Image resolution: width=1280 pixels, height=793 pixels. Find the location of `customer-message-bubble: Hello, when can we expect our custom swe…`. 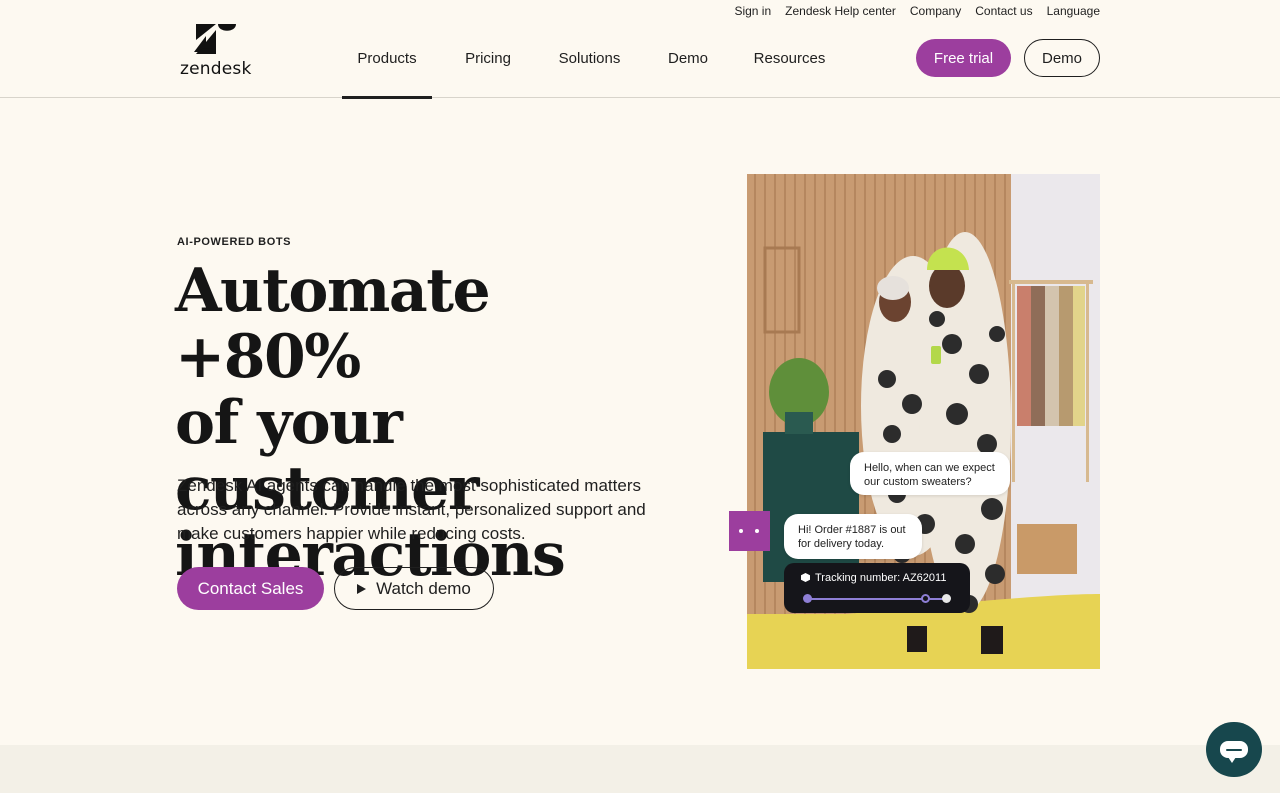

customer-message-bubble: Hello, when can we expect our custom swe… is located at coordinates (930, 473).